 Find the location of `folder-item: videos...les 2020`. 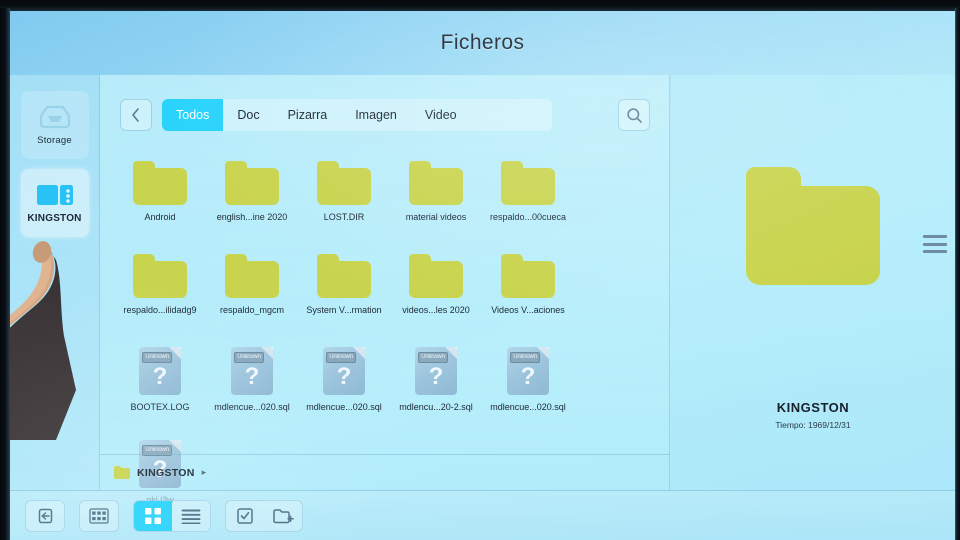

folder-item: videos...les 2020 is located at coordinates (436, 294).